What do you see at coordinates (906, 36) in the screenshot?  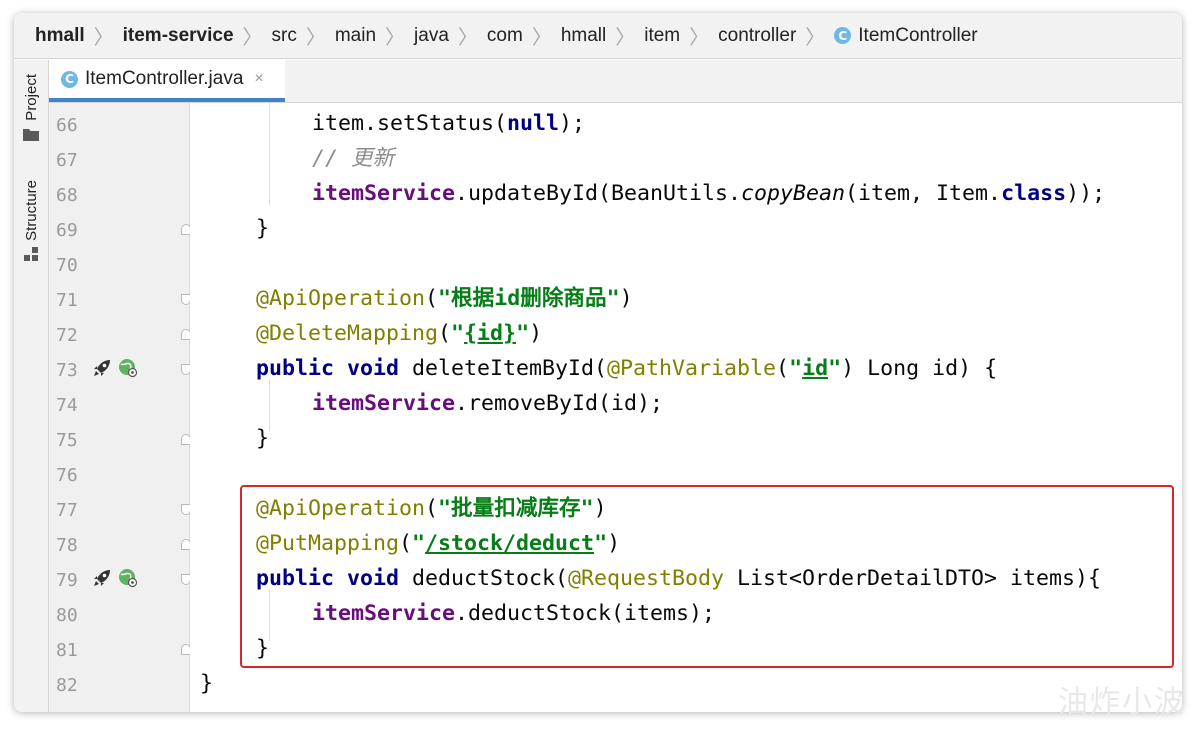 I see `breadcrumb-item-class: C ItemController` at bounding box center [906, 36].